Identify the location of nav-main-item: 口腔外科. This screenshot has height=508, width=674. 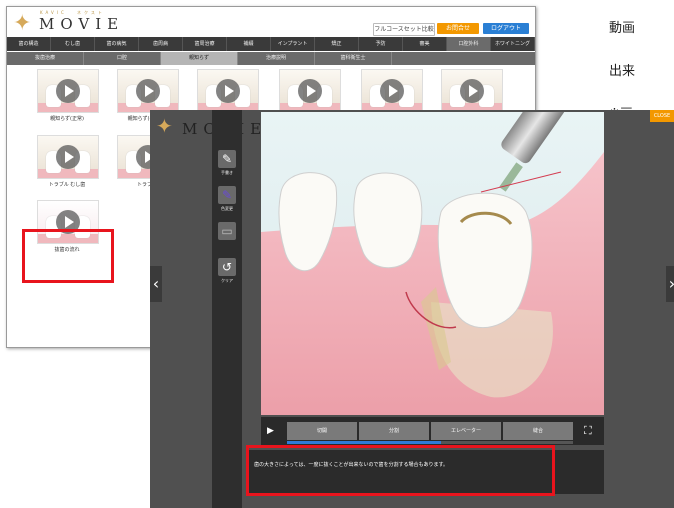
(469, 44).